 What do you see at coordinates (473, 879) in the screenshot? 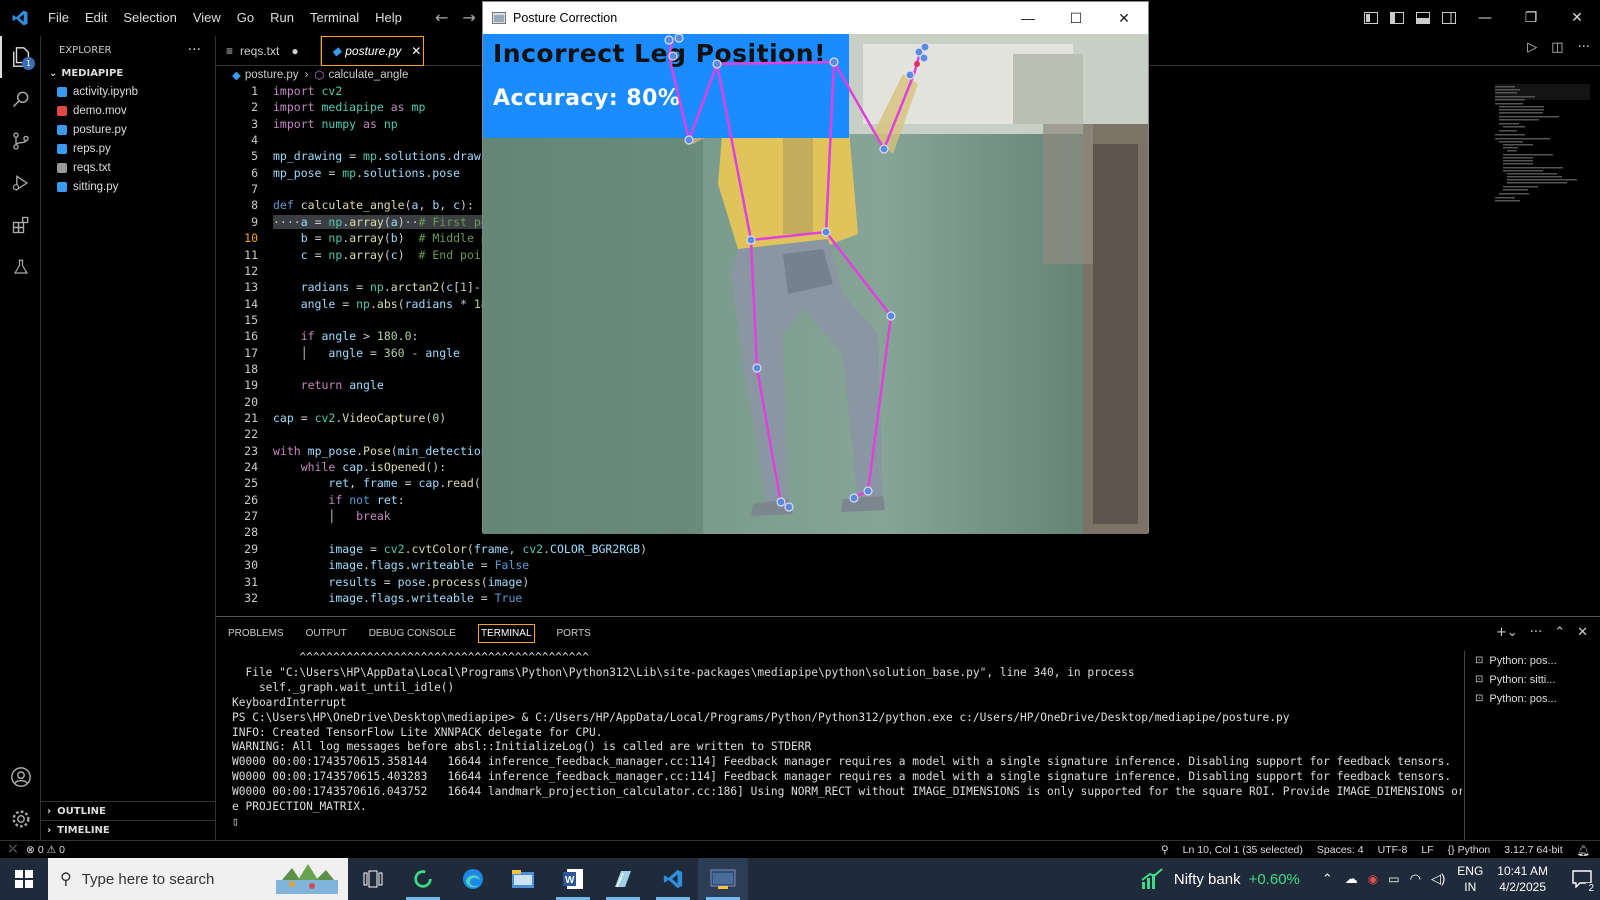
I see `edge-browser-icon` at bounding box center [473, 879].